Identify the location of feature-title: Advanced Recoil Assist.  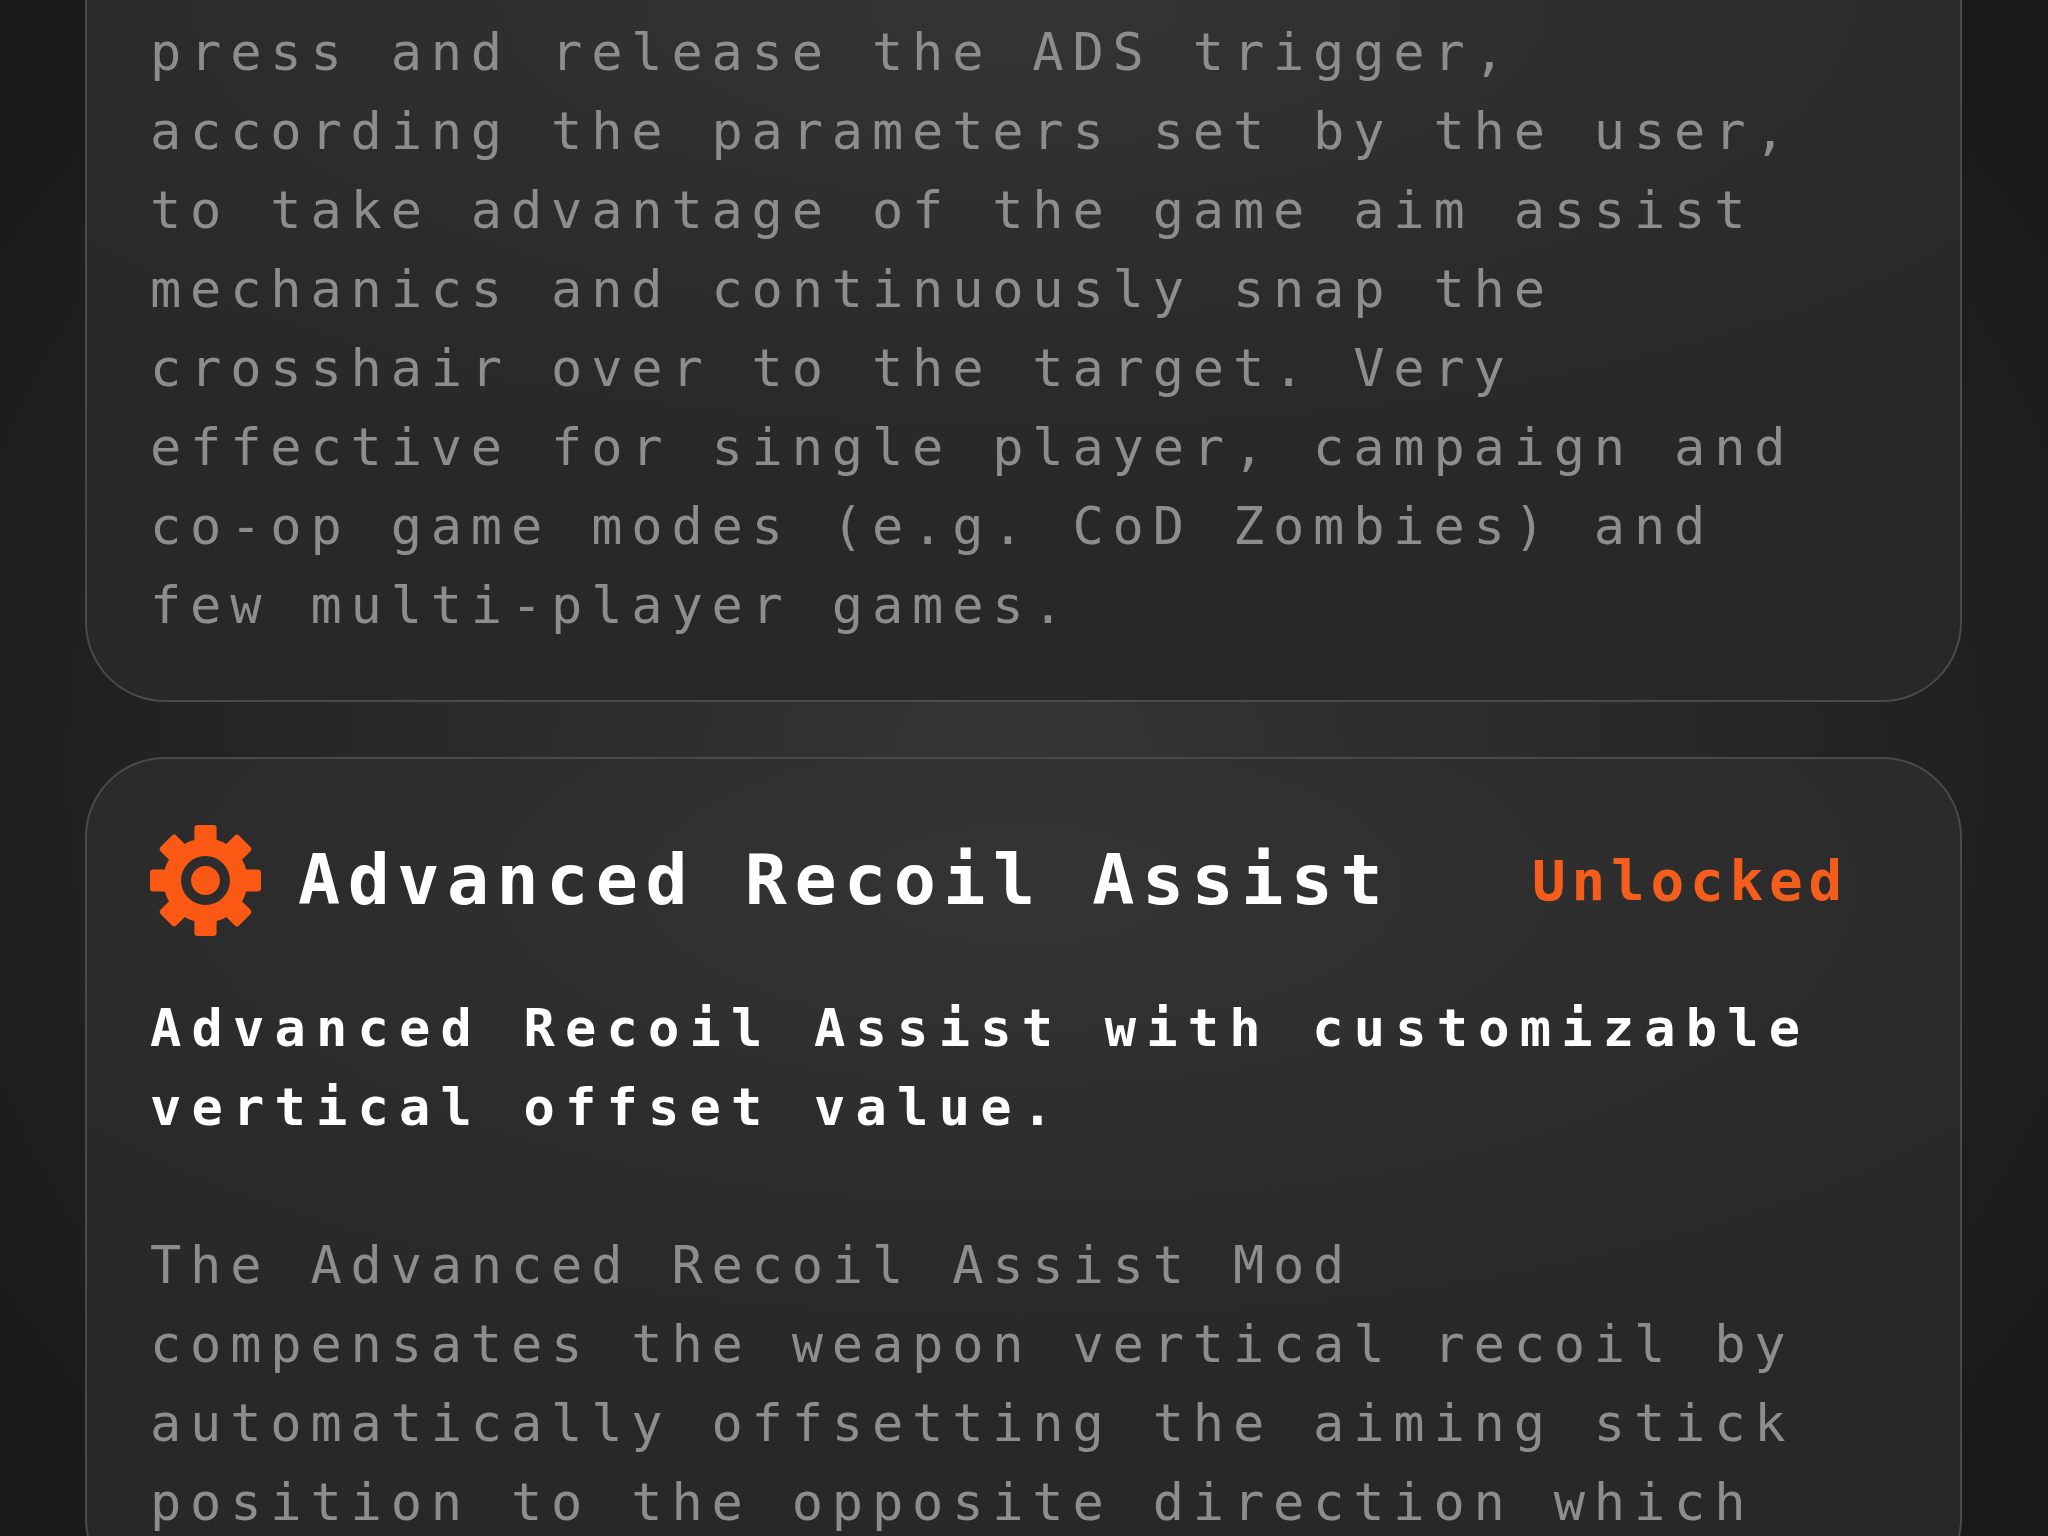
(844, 880).